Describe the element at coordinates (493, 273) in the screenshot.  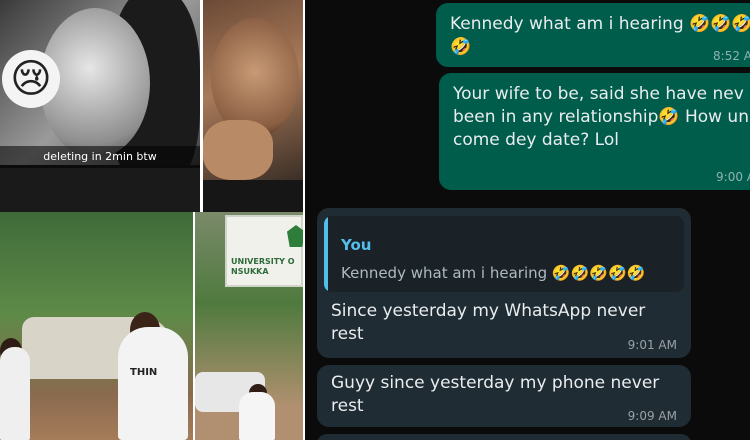
I see `quote-text: Kennedy what am i hearing 🤣🤣🤣🤣🤣` at that location.